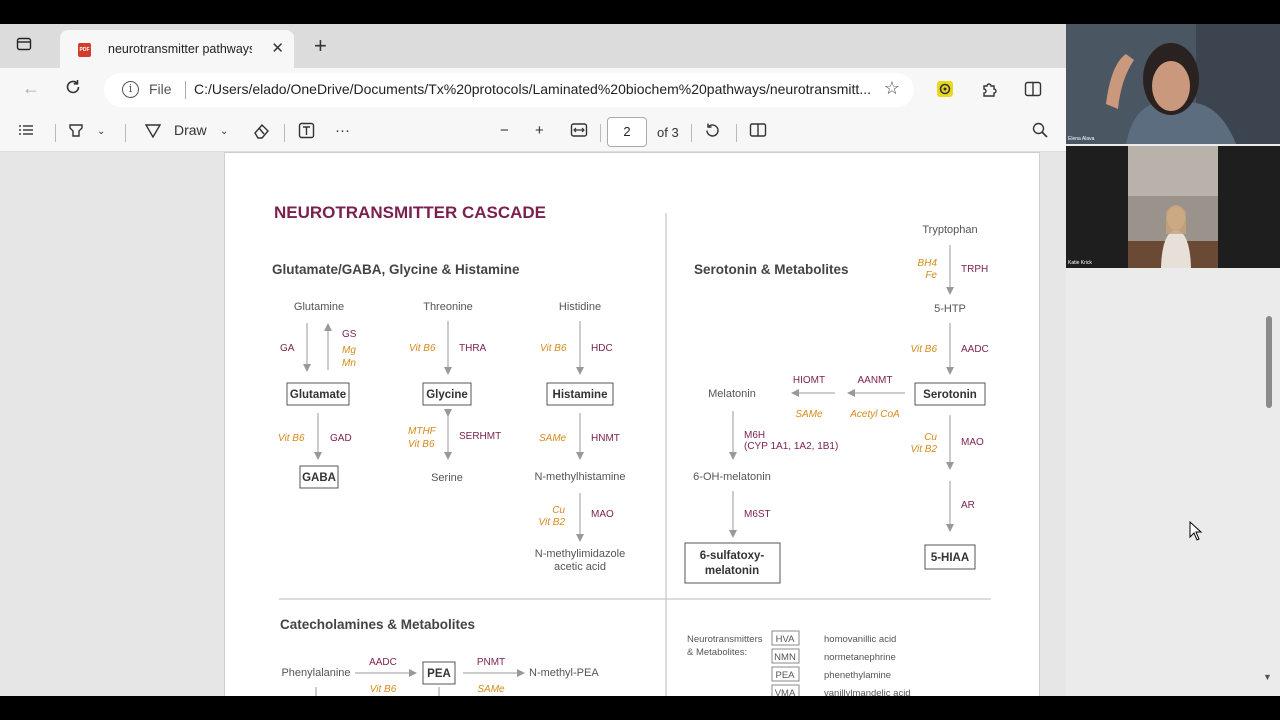 This screenshot has height=720, width=1280. What do you see at coordinates (1269, 362) in the screenshot?
I see `scrollbar-thumb` at bounding box center [1269, 362].